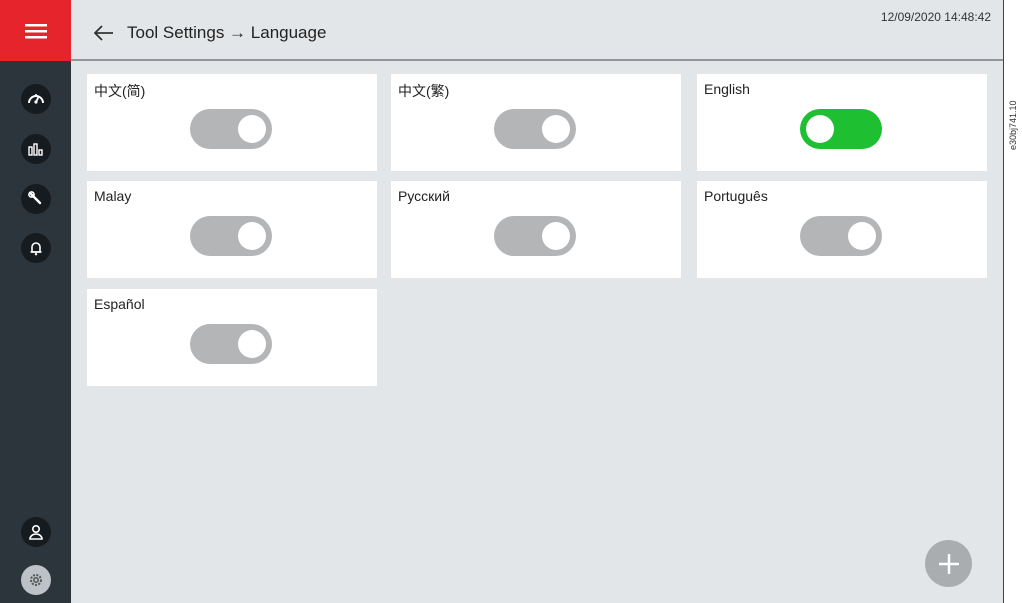  I want to click on sidebar-item-tools, so click(36, 199).